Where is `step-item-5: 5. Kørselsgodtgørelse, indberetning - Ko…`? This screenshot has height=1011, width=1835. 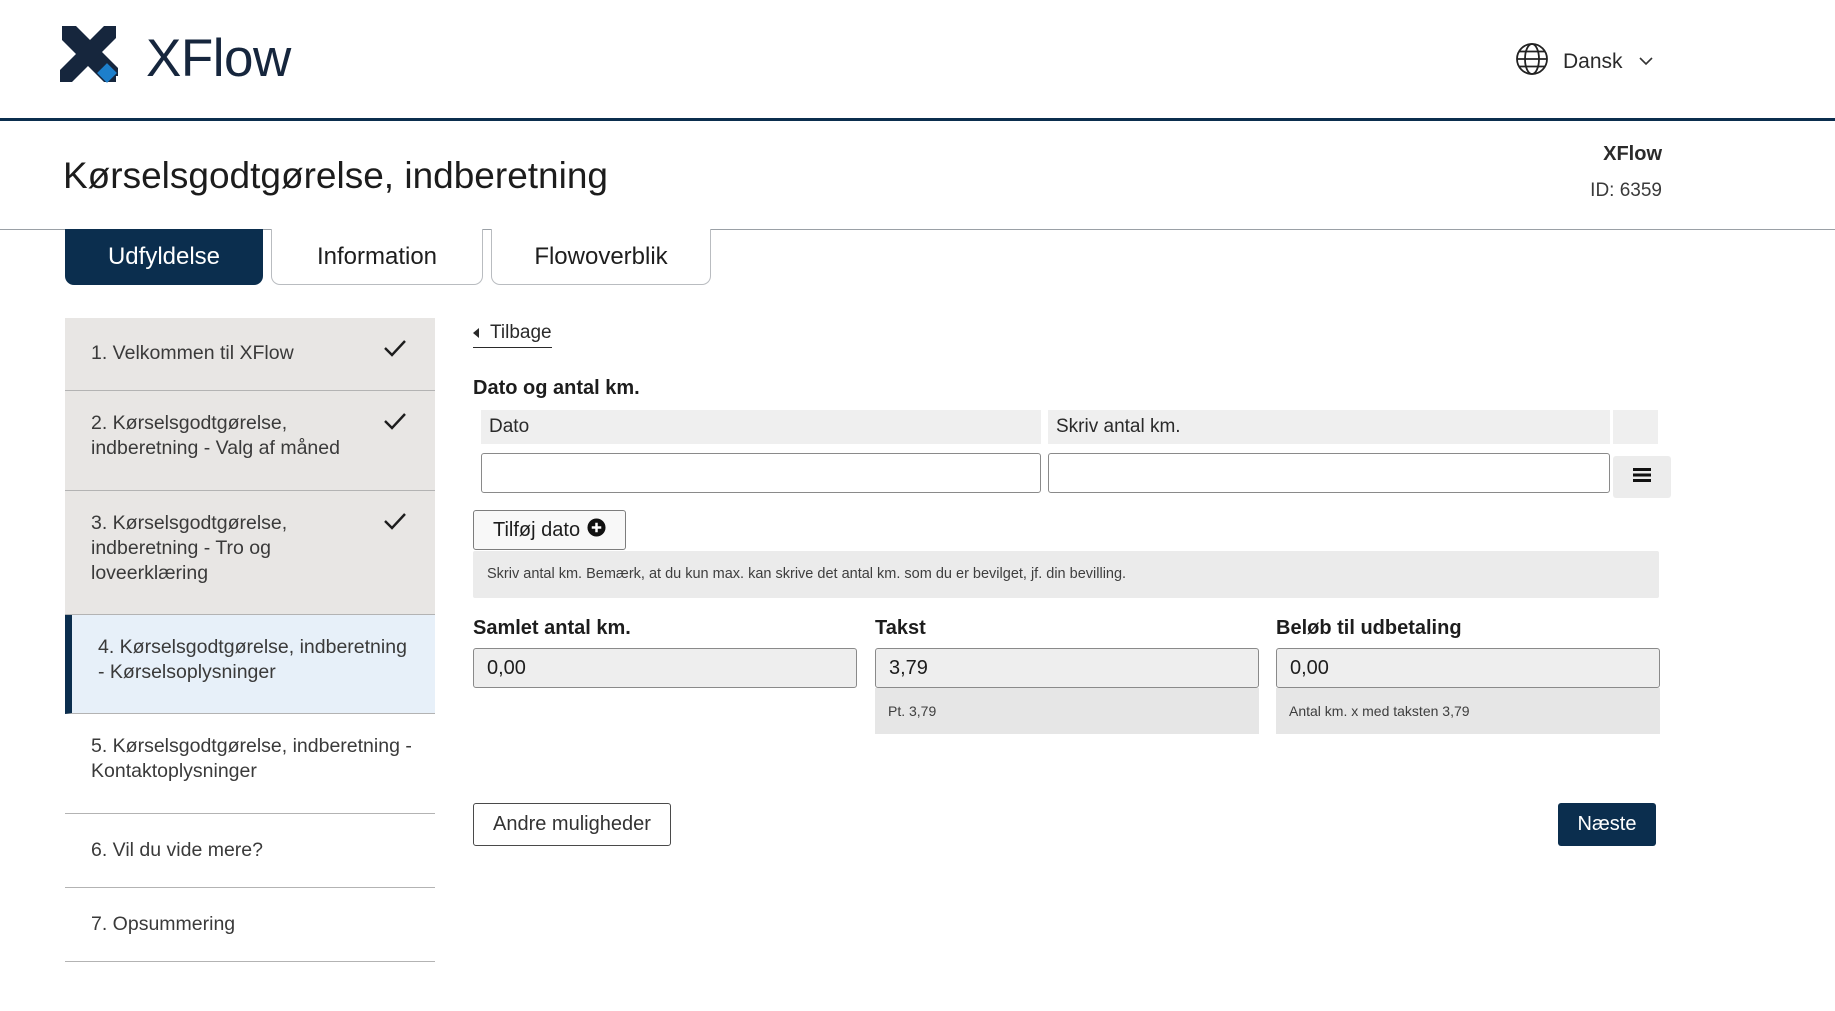
step-item-5: 5. Kørselsgodtgørelse, indberetning - Ko… is located at coordinates (250, 764).